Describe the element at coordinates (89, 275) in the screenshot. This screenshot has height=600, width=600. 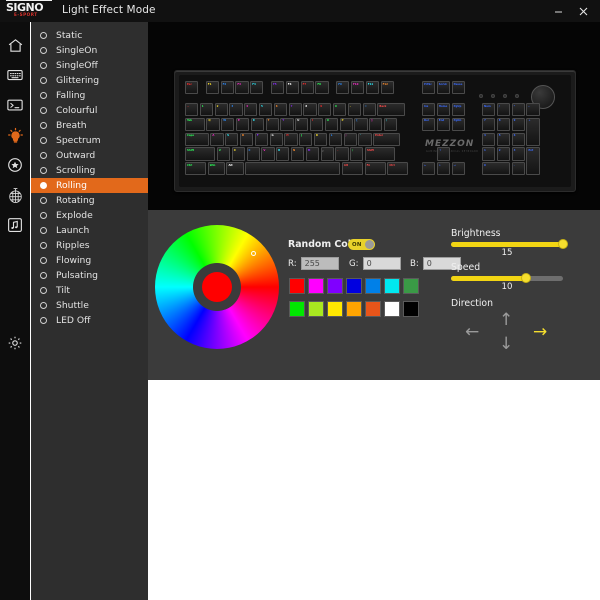
I see `effect-item-pulsating: Pulsating` at that location.